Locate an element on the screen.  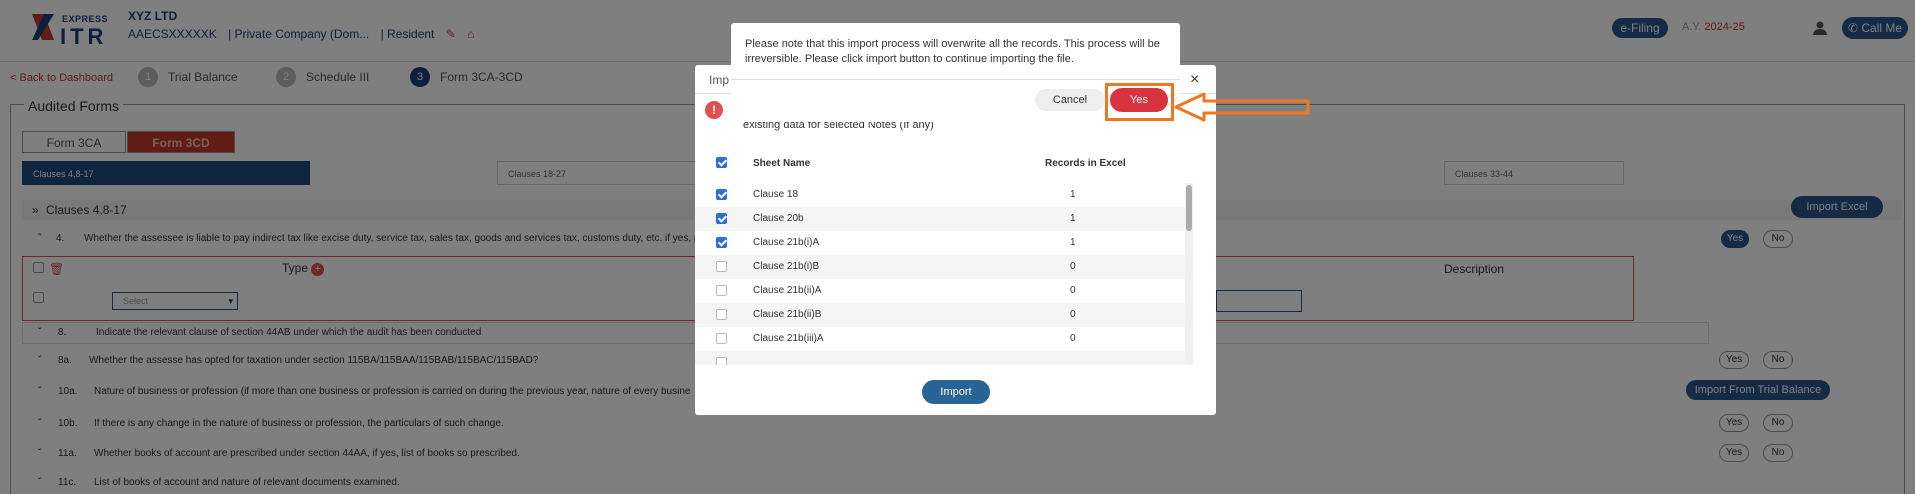
sheet-name-header: Sheet Name is located at coordinates (782, 163).